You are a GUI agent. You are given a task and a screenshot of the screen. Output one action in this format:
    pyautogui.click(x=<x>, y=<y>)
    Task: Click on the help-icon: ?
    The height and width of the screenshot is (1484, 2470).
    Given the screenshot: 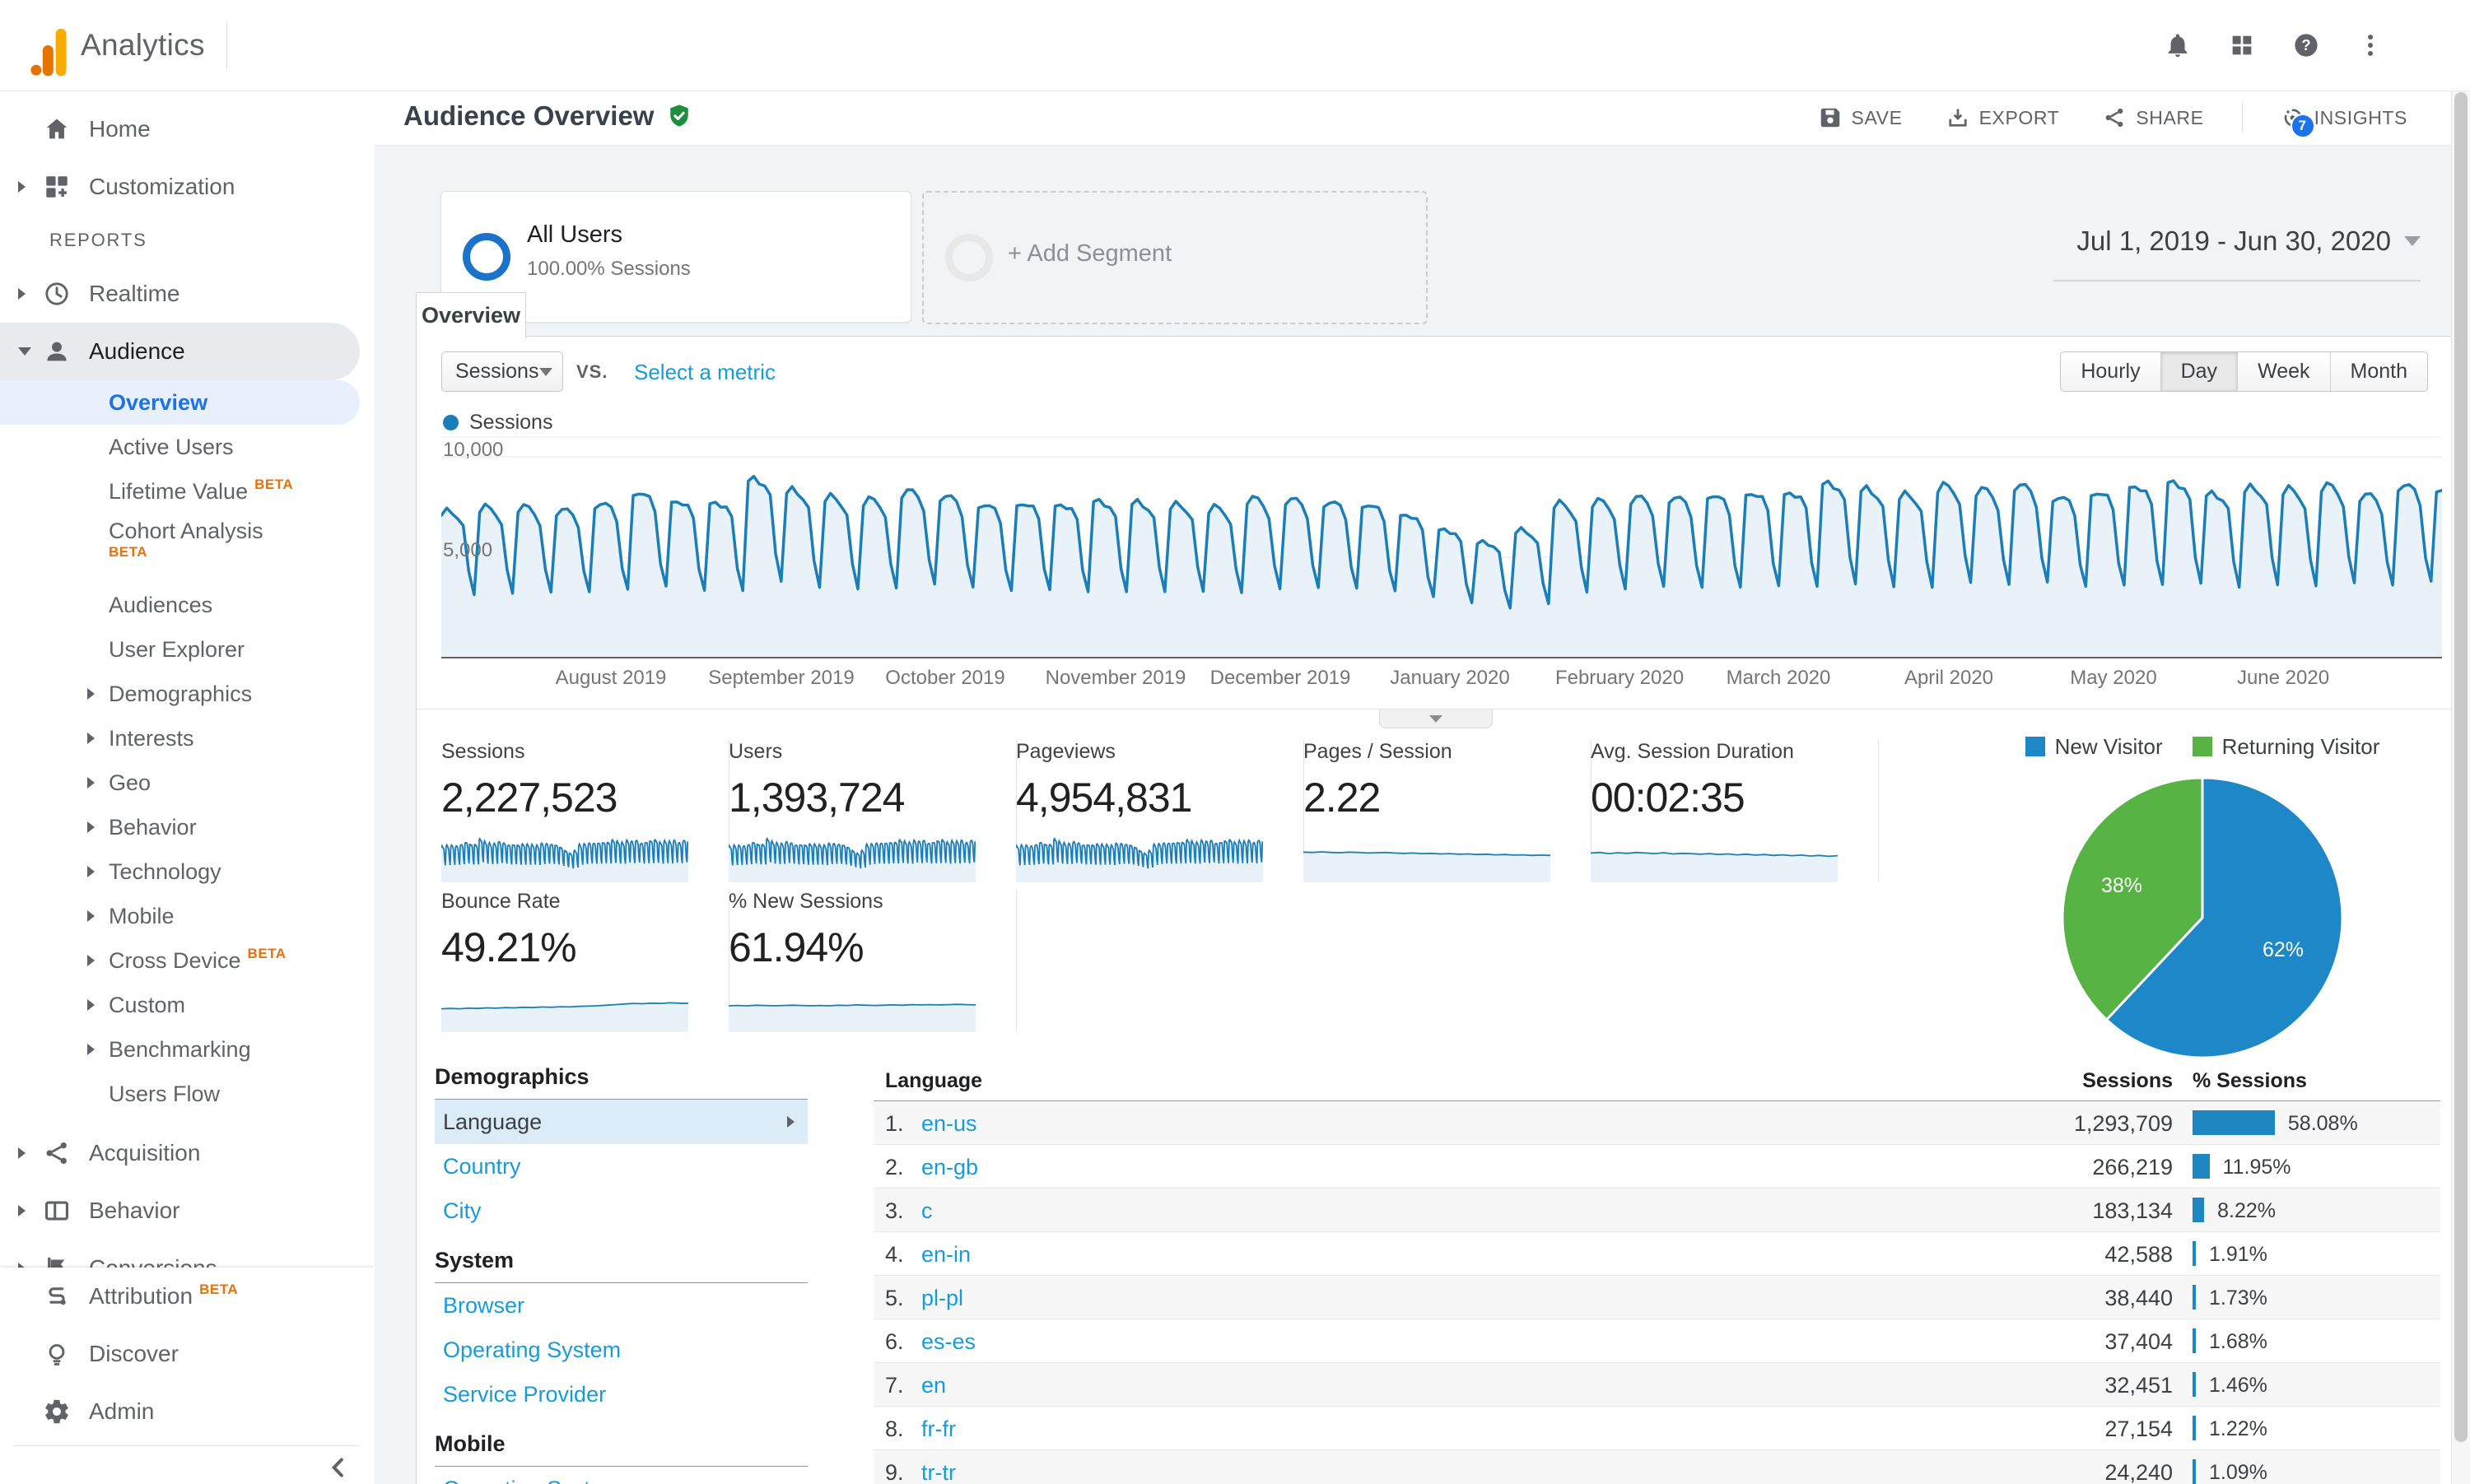 What is the action you would take?
    pyautogui.click(x=2306, y=45)
    